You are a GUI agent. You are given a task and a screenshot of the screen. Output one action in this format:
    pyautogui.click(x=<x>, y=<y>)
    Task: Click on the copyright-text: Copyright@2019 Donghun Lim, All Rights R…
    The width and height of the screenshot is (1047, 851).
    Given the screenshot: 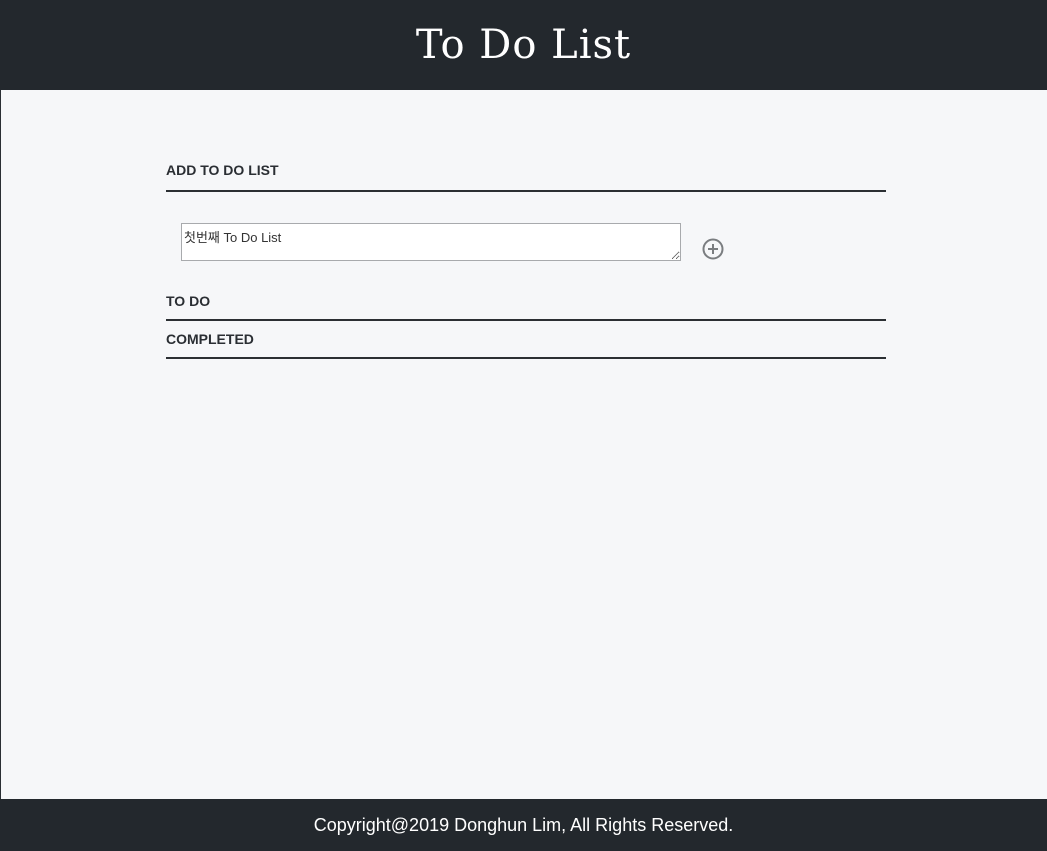 What is the action you would take?
    pyautogui.click(x=523, y=824)
    